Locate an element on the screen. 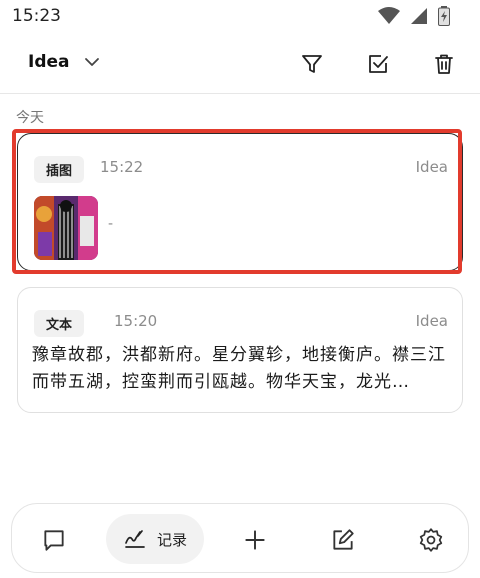 This screenshot has width=480, height=578. nav-record-tab: 记录 is located at coordinates (155, 539).